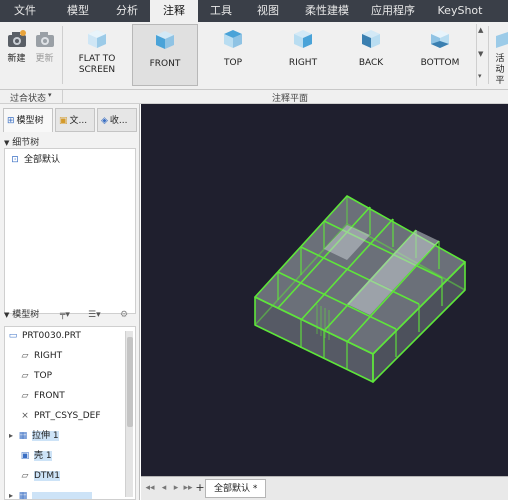 This screenshot has width=508, height=500. I want to click on detail-tree-item: ⊡ 全部默认, so click(34, 160).